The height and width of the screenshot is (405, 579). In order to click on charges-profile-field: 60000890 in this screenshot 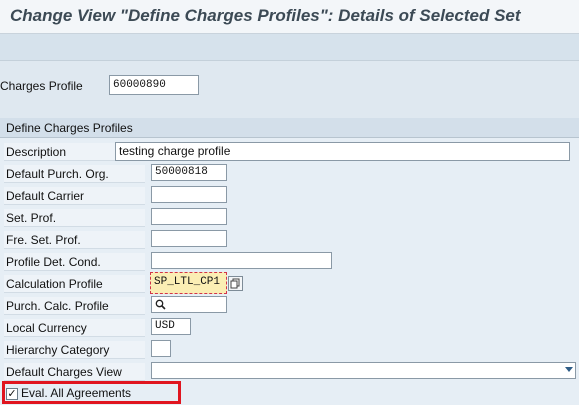, I will do `click(154, 85)`.